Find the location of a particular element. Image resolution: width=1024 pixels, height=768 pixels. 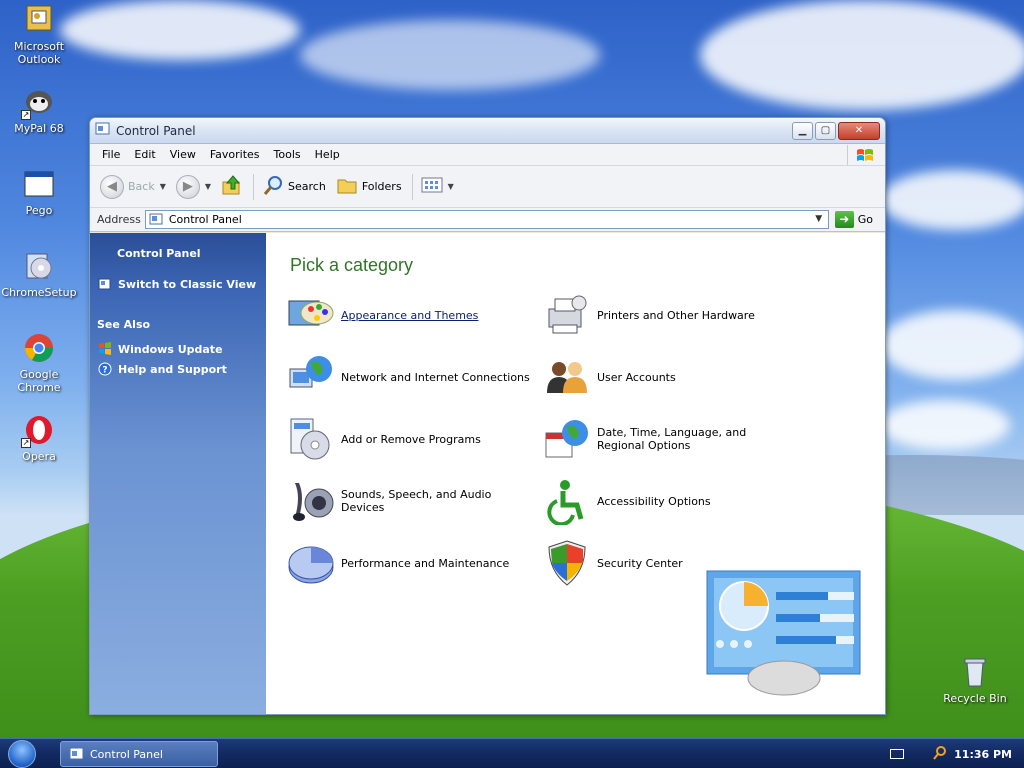

minimize-button: ▁ is located at coordinates (802, 130).